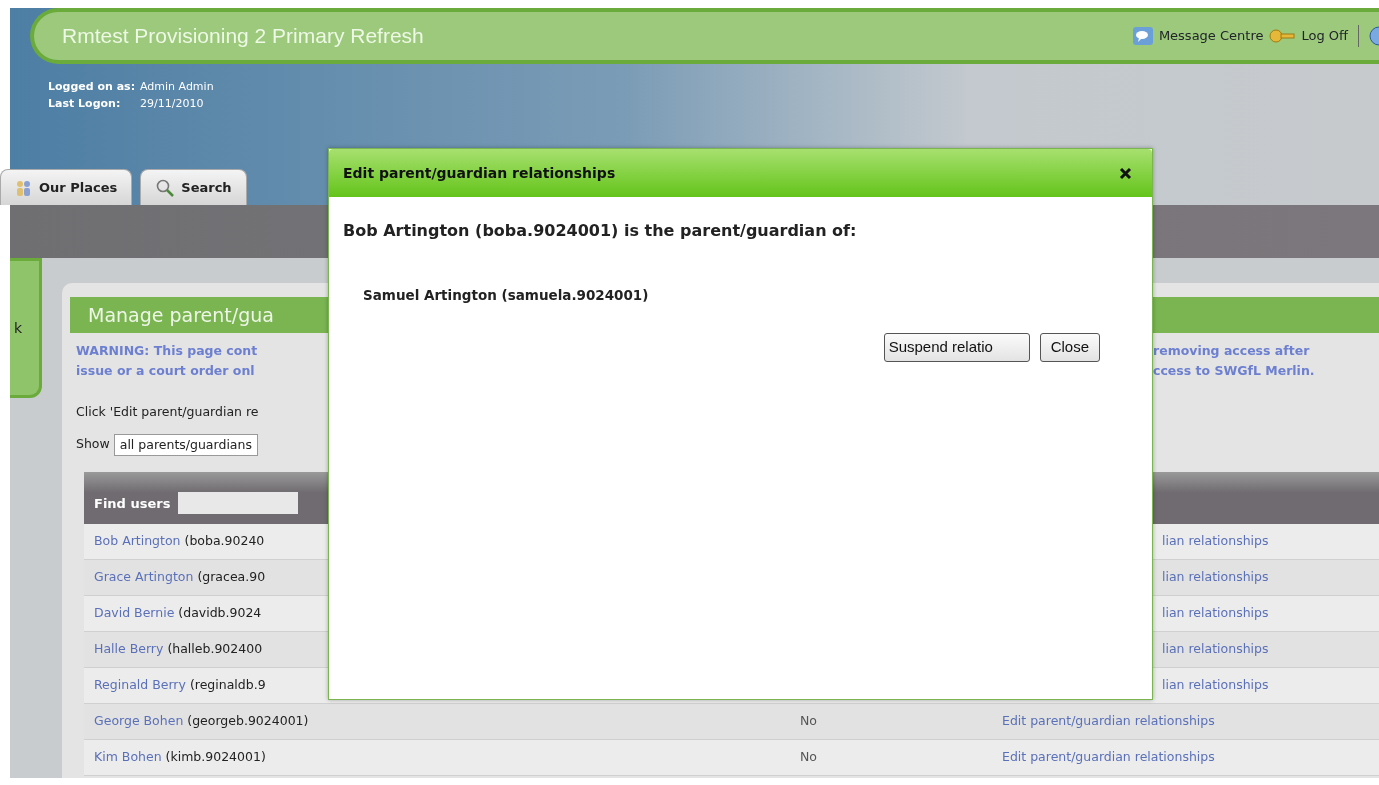 The image size is (1379, 785). Describe the element at coordinates (1234, 371) in the screenshot. I see `warning-text: ccess to SWGfL Merlin.` at that location.